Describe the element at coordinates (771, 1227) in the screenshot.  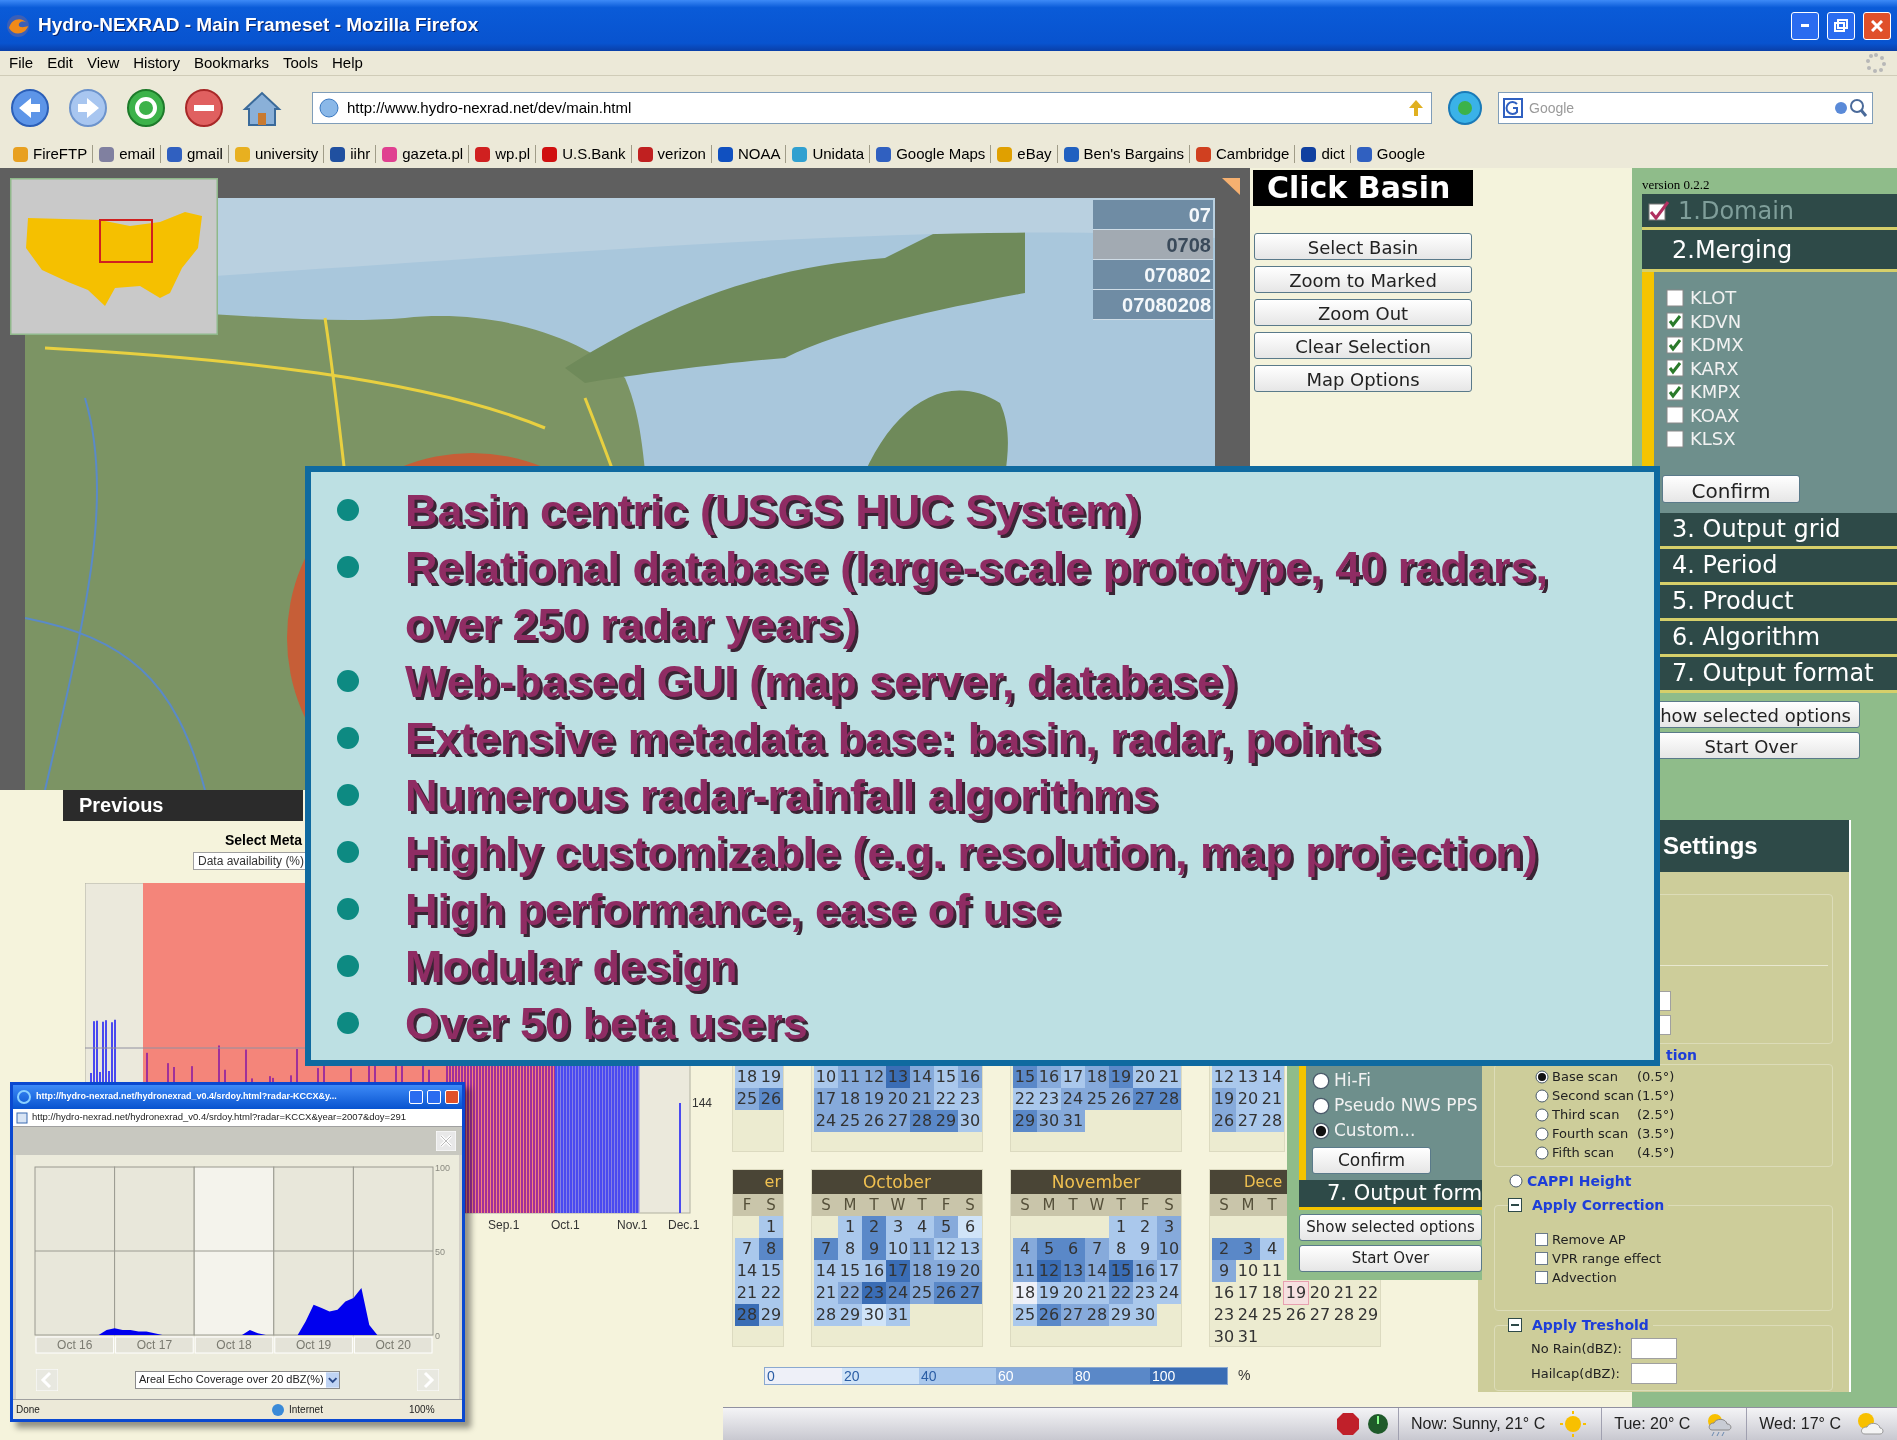
I see `calendar-day: 1` at that location.